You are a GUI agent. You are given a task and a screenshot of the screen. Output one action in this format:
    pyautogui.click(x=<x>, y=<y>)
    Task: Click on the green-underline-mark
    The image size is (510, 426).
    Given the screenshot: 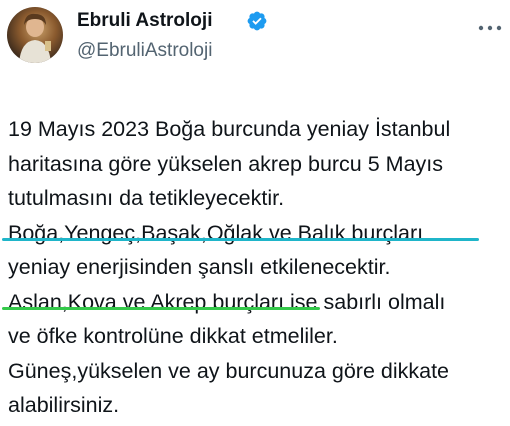 What is the action you would take?
    pyautogui.click(x=161, y=308)
    